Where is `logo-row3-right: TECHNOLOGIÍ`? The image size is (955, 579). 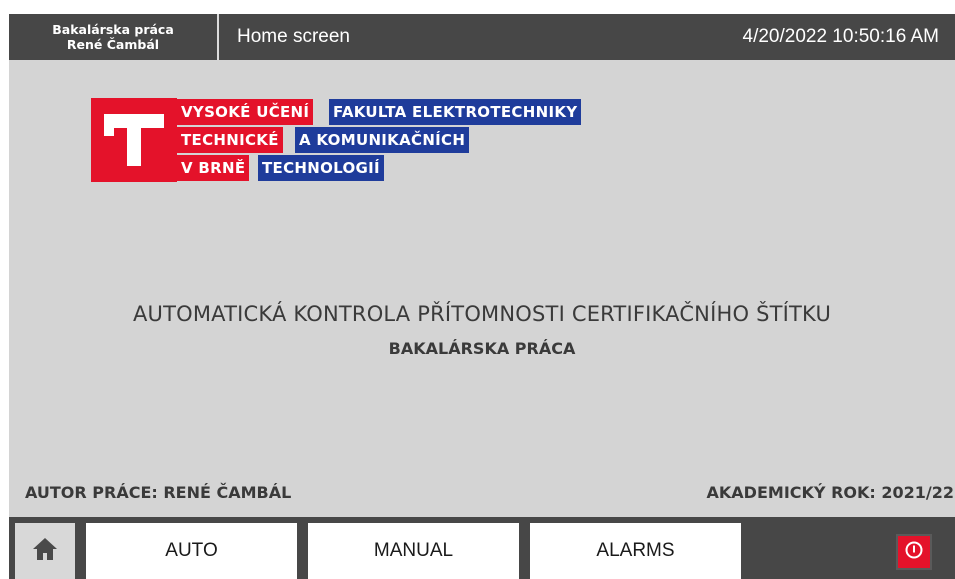
logo-row3-right: TECHNOLOGIÍ is located at coordinates (321, 168).